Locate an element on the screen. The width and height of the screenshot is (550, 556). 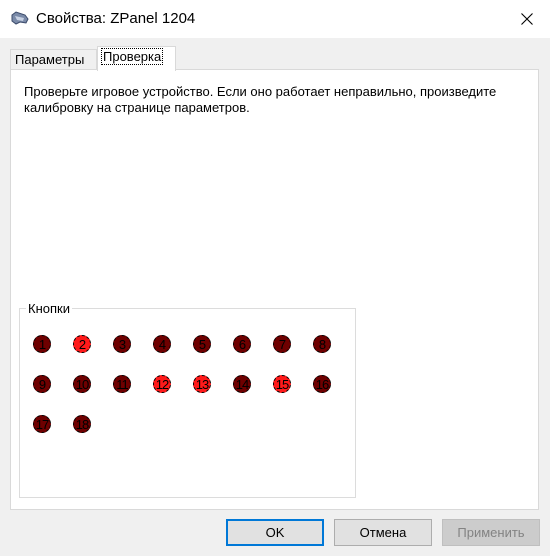
joystick-button-13: 13 is located at coordinates (202, 384).